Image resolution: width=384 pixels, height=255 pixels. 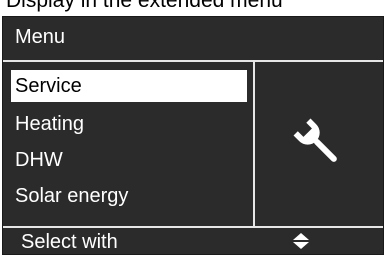 What do you see at coordinates (129, 124) in the screenshot?
I see `menu-item-heating: Heating` at bounding box center [129, 124].